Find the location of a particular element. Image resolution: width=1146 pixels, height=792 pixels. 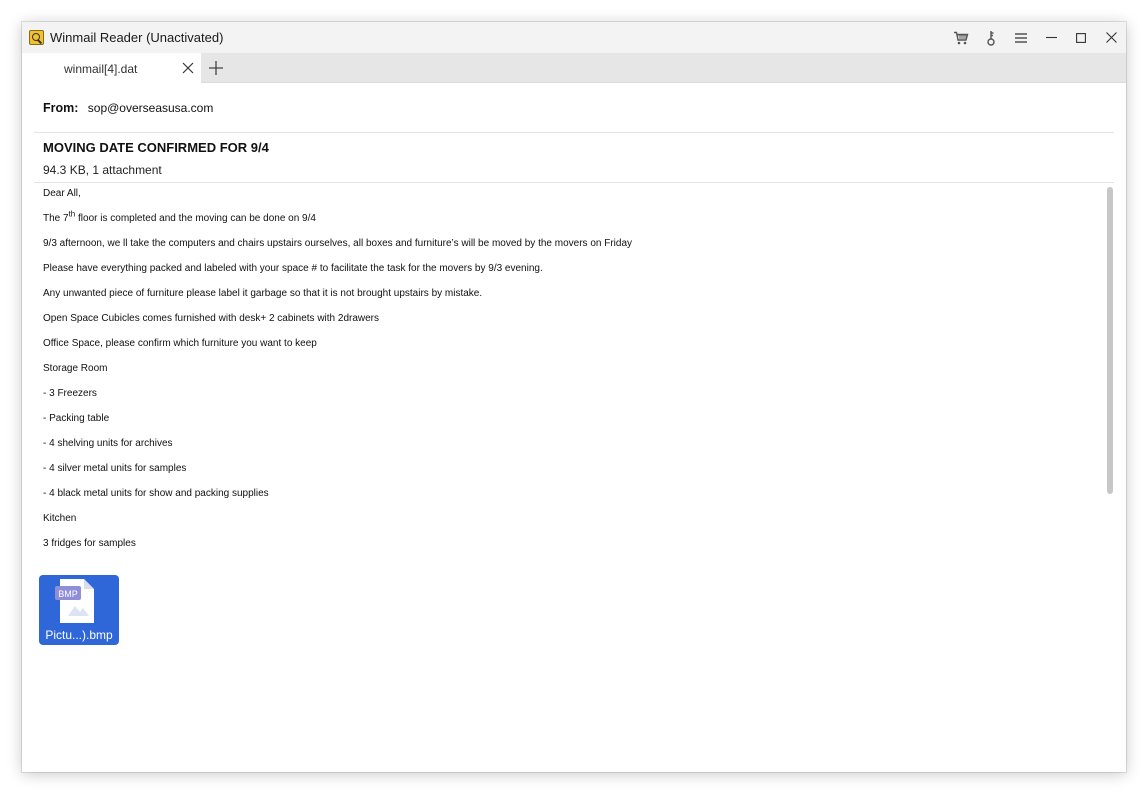

from-address: sop@overseasusa.com is located at coordinates (150, 108).